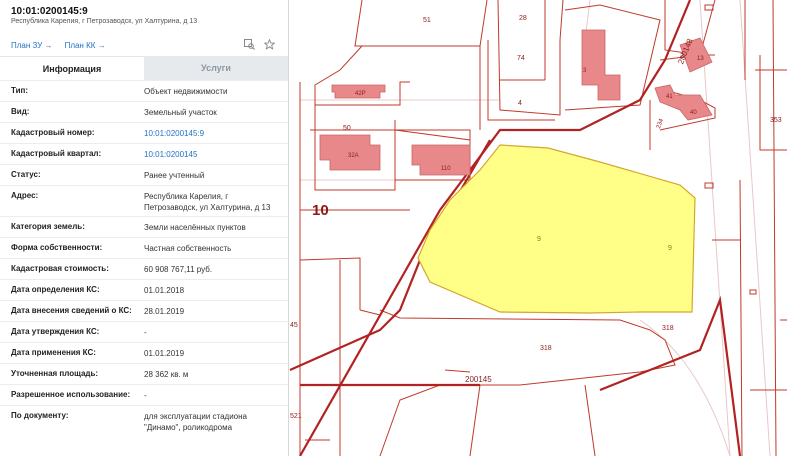  What do you see at coordinates (180, 112) in the screenshot?
I see `row-value: Земельный участок` at bounding box center [180, 112].